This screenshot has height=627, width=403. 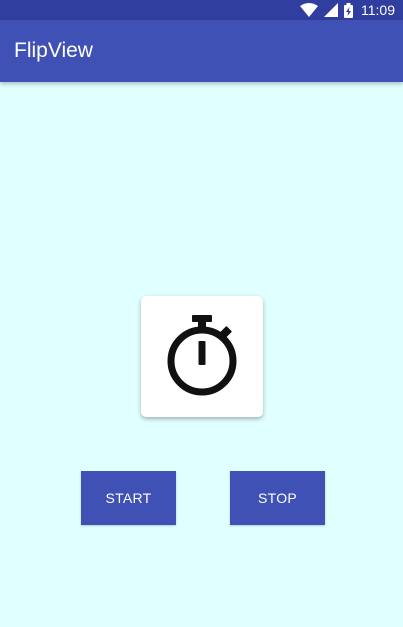 What do you see at coordinates (53, 50) in the screenshot?
I see `app-title: FlipView` at bounding box center [53, 50].